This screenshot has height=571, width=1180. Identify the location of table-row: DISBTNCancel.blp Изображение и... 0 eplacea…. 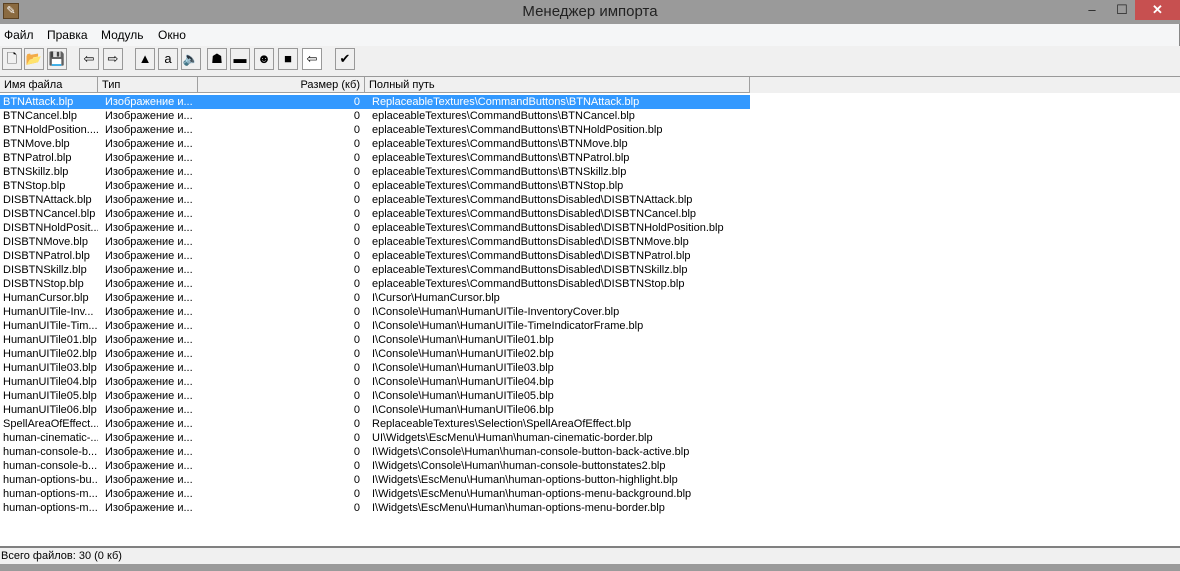
(375, 214).